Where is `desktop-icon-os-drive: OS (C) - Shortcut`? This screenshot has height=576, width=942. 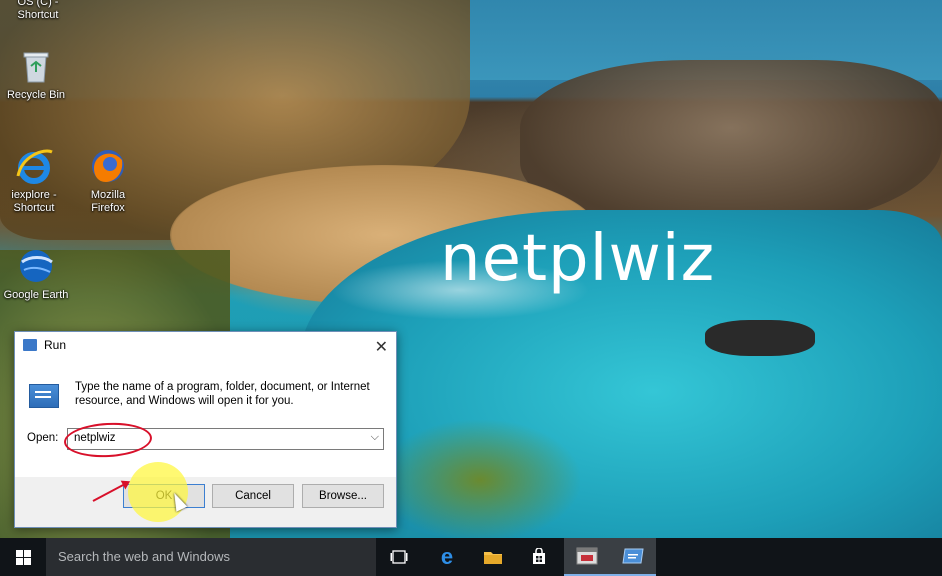
desktop-icon-os-drive: OS (C) - Shortcut is located at coordinates (38, 11).